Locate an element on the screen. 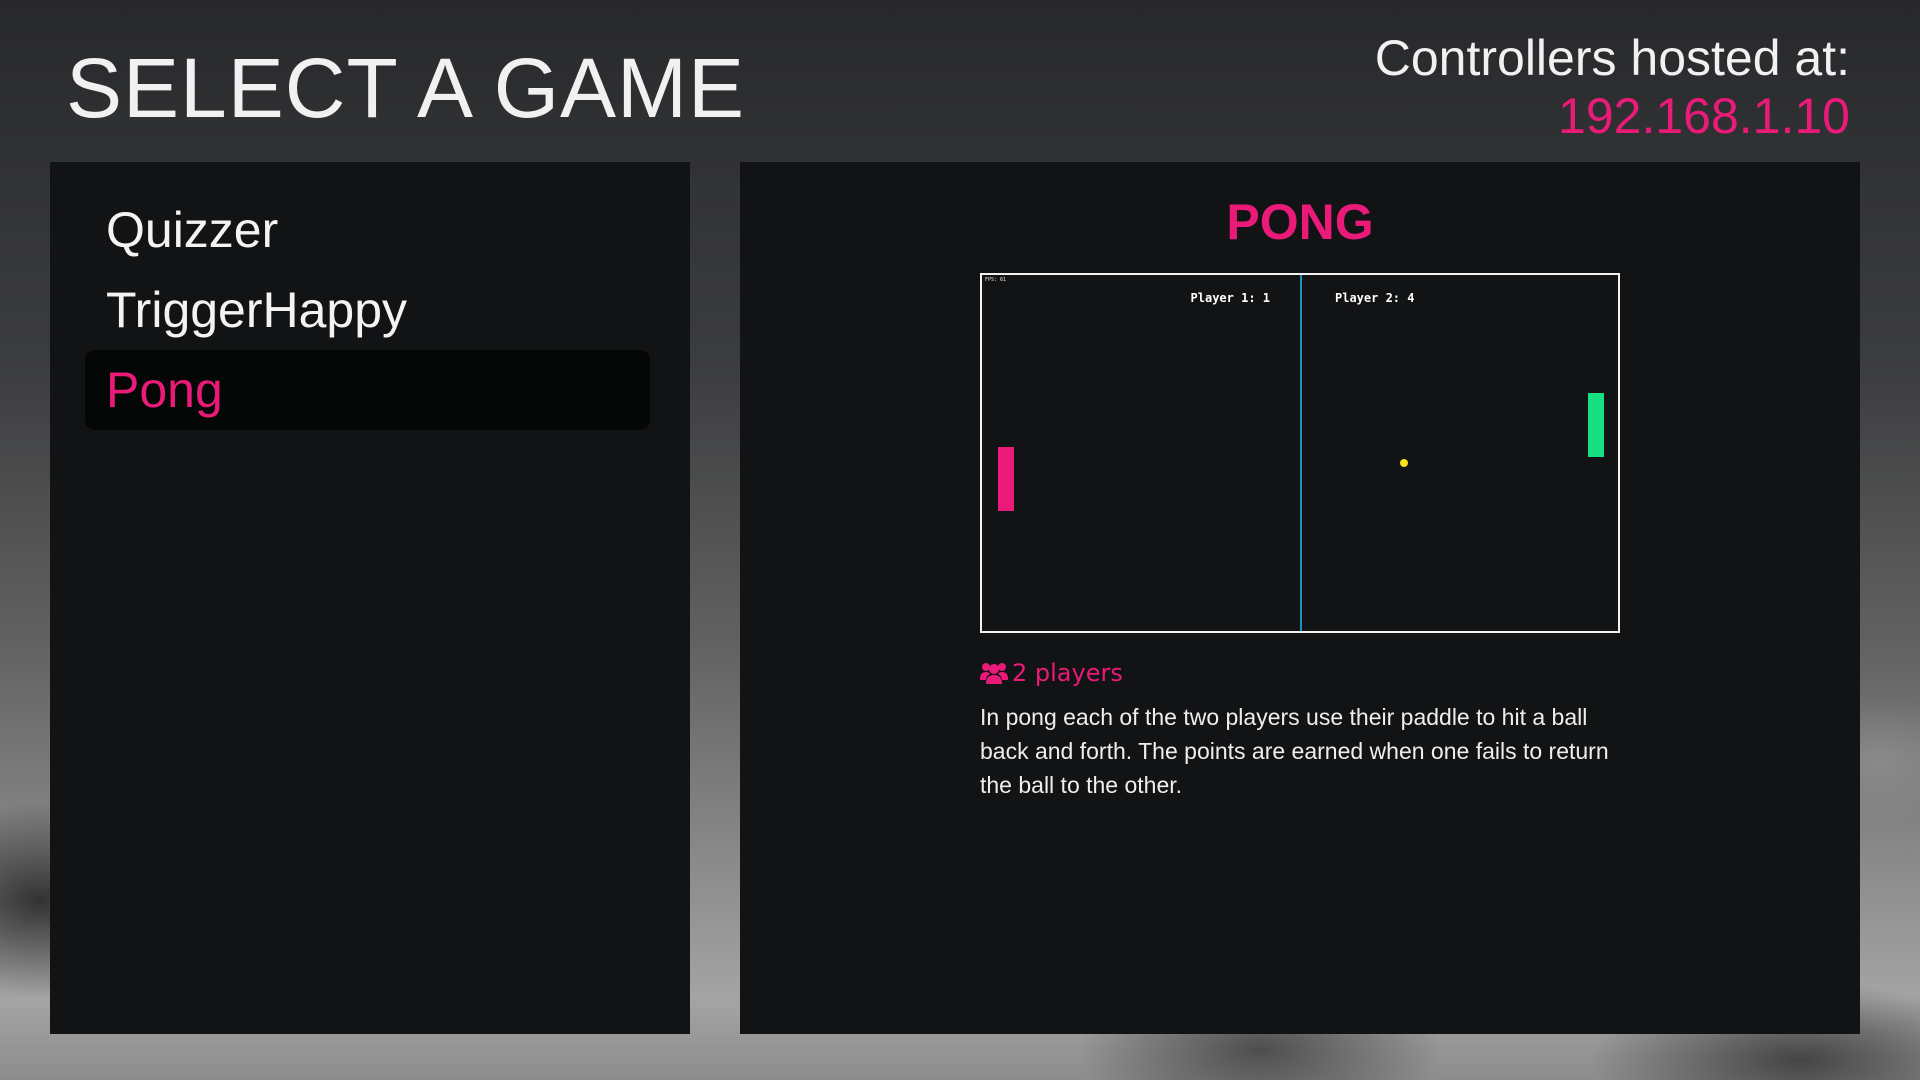 The image size is (1920, 1080). game-item-pong: Pong is located at coordinates (367, 390).